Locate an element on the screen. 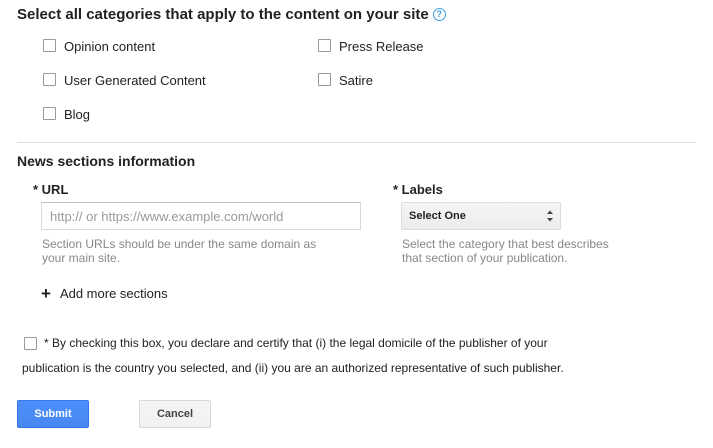 The width and height of the screenshot is (713, 448). cancel-button: Cancel is located at coordinates (175, 414).